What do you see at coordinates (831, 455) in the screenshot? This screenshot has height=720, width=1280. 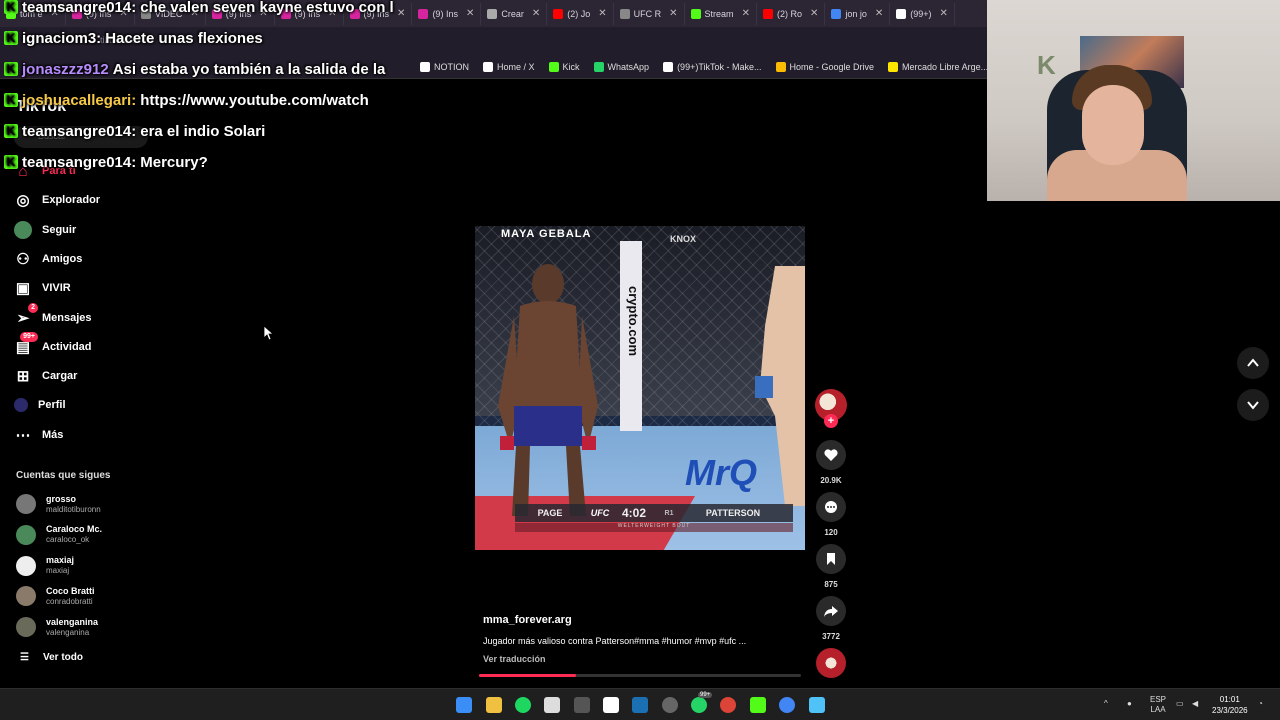 I see `heart-button` at bounding box center [831, 455].